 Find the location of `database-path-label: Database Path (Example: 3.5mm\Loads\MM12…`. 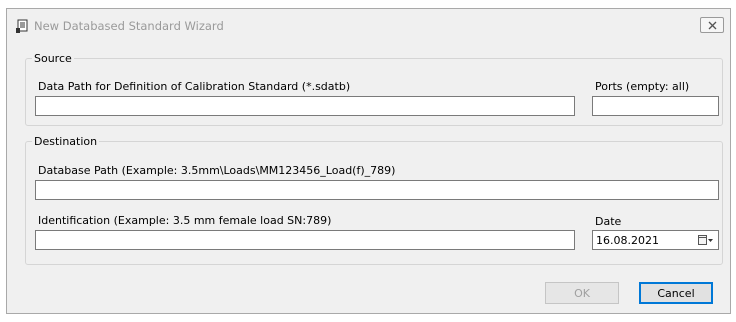

database-path-label: Database Path (Example: 3.5mm\Loads\MM12… is located at coordinates (217, 170).